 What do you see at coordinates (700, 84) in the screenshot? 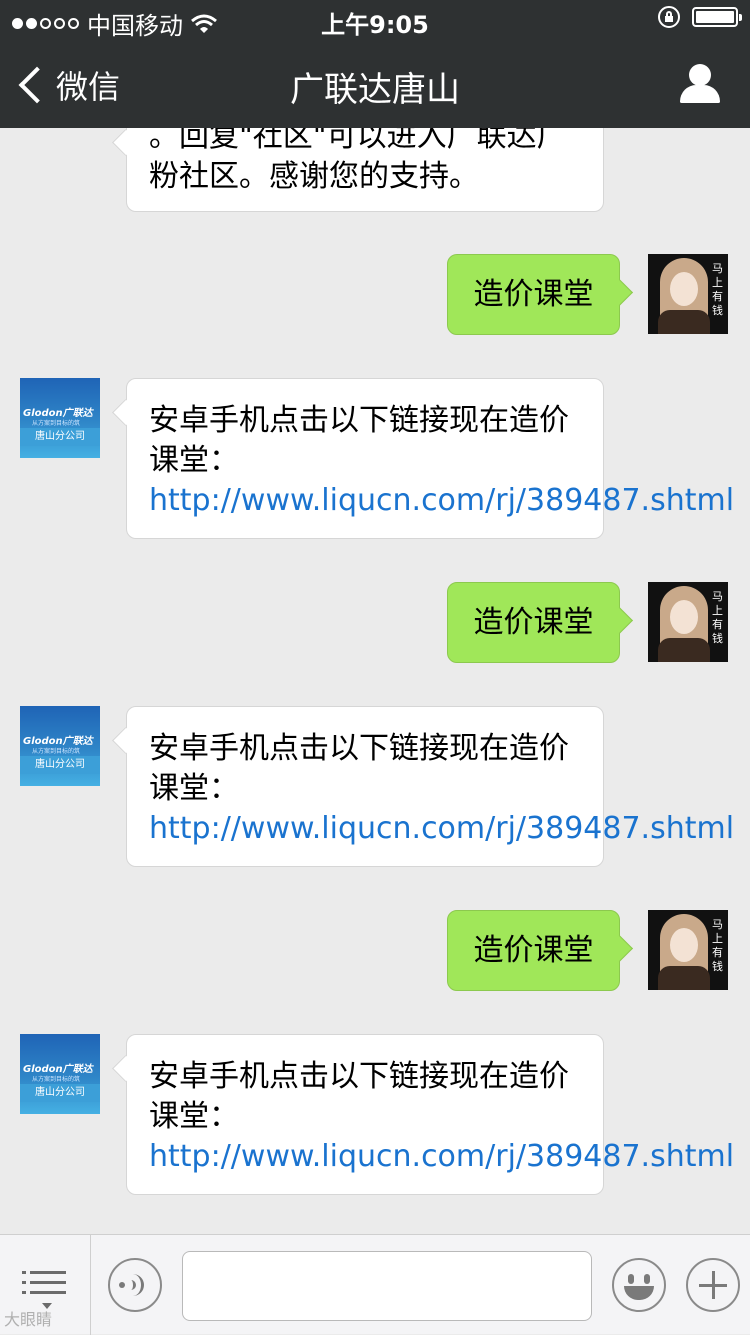
I see `person-icon` at bounding box center [700, 84].